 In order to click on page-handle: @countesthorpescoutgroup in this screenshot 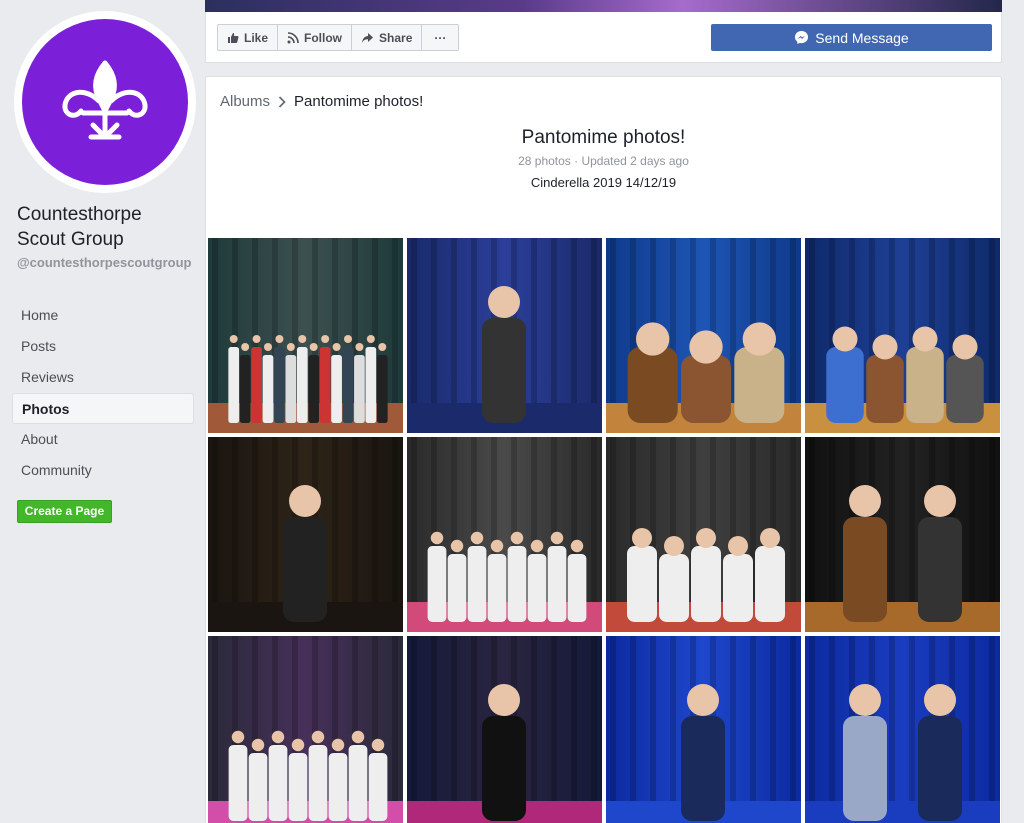, I will do `click(104, 262)`.